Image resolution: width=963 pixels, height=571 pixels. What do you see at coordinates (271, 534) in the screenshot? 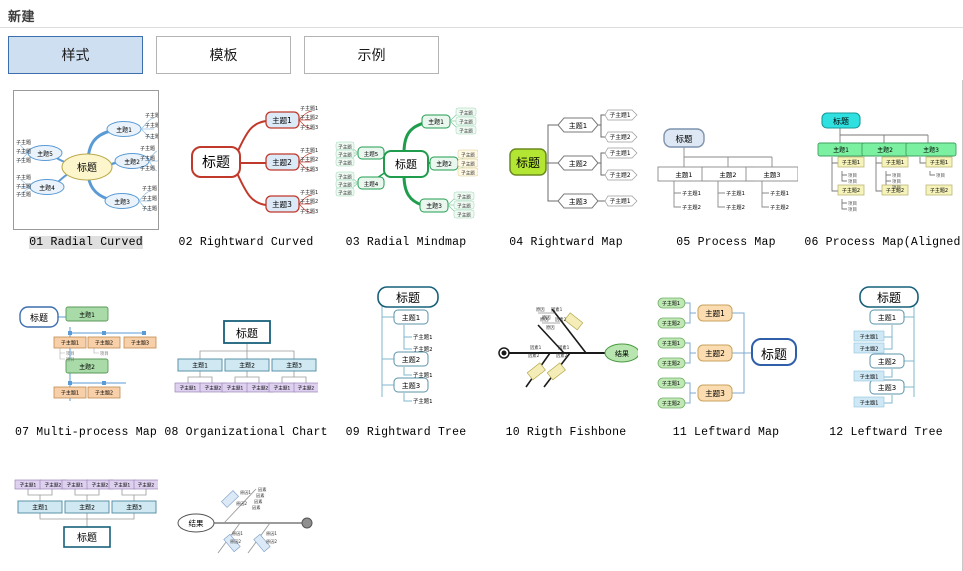
I see `svg-text: 原因1` at bounding box center [271, 534].